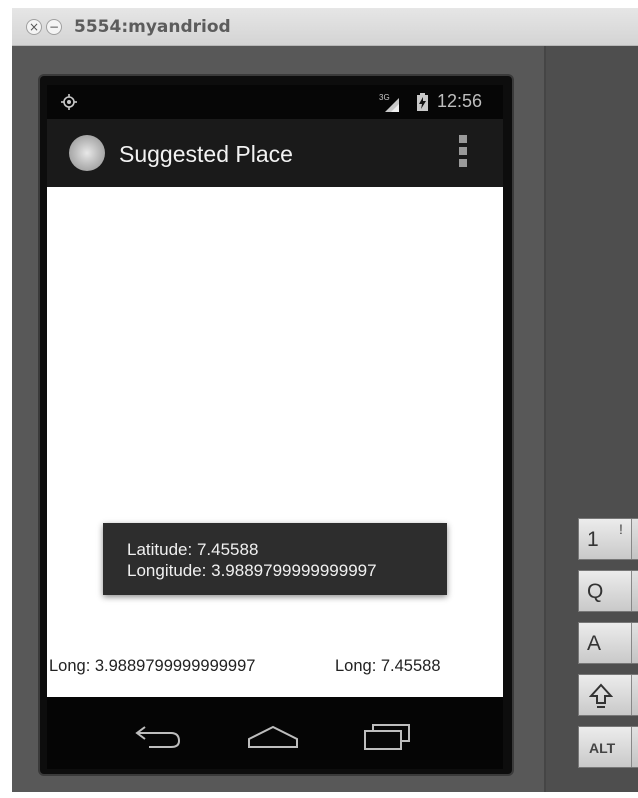 The image size is (638, 798). I want to click on key-q: Q, so click(608, 591).